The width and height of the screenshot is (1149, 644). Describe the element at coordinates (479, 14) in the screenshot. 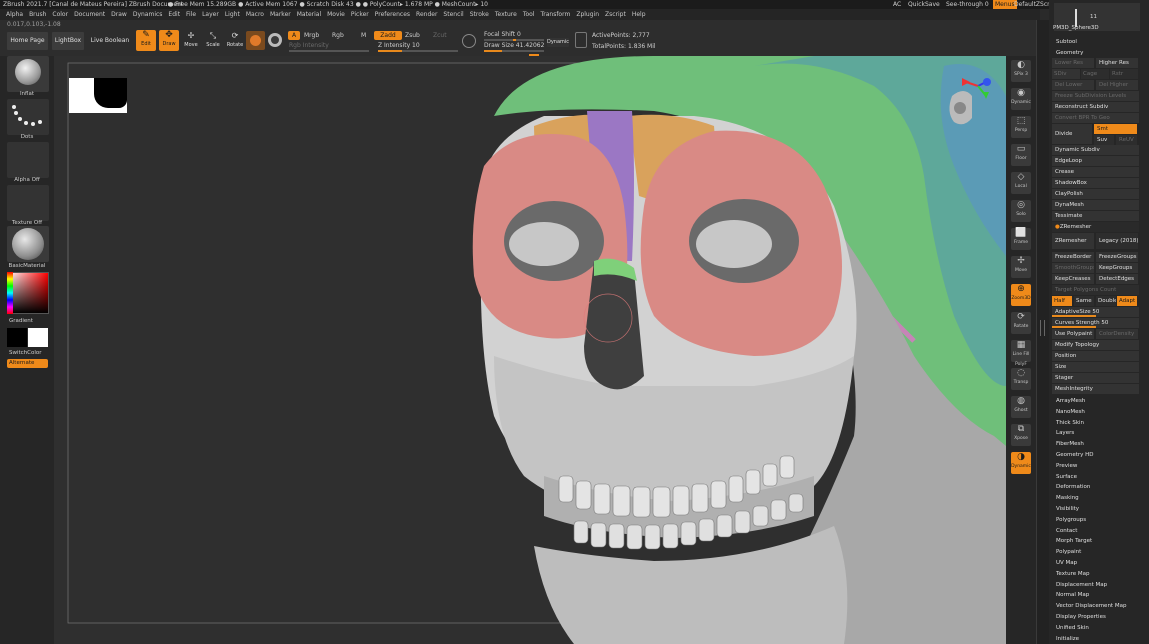

I see `menu-stroke: Stroke` at that location.